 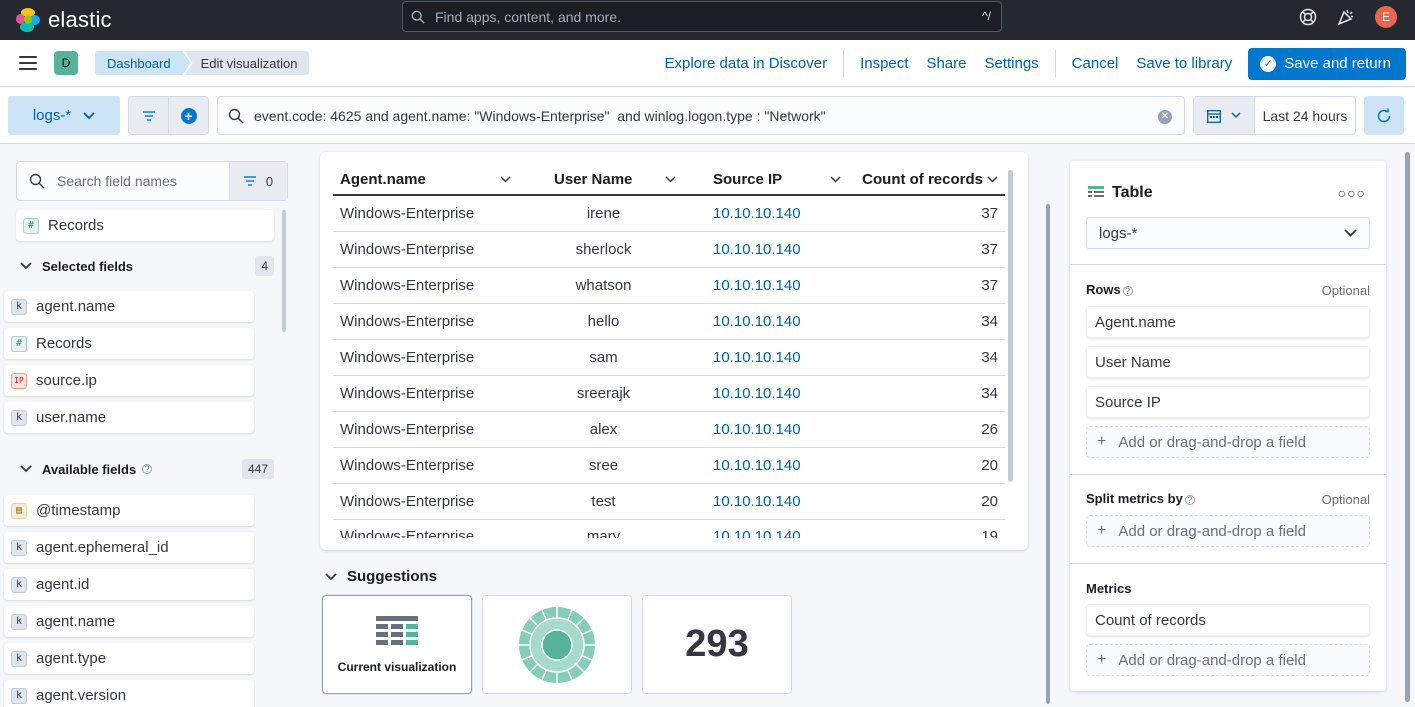 What do you see at coordinates (1010, 326) in the screenshot?
I see `table-scrollbar` at bounding box center [1010, 326].